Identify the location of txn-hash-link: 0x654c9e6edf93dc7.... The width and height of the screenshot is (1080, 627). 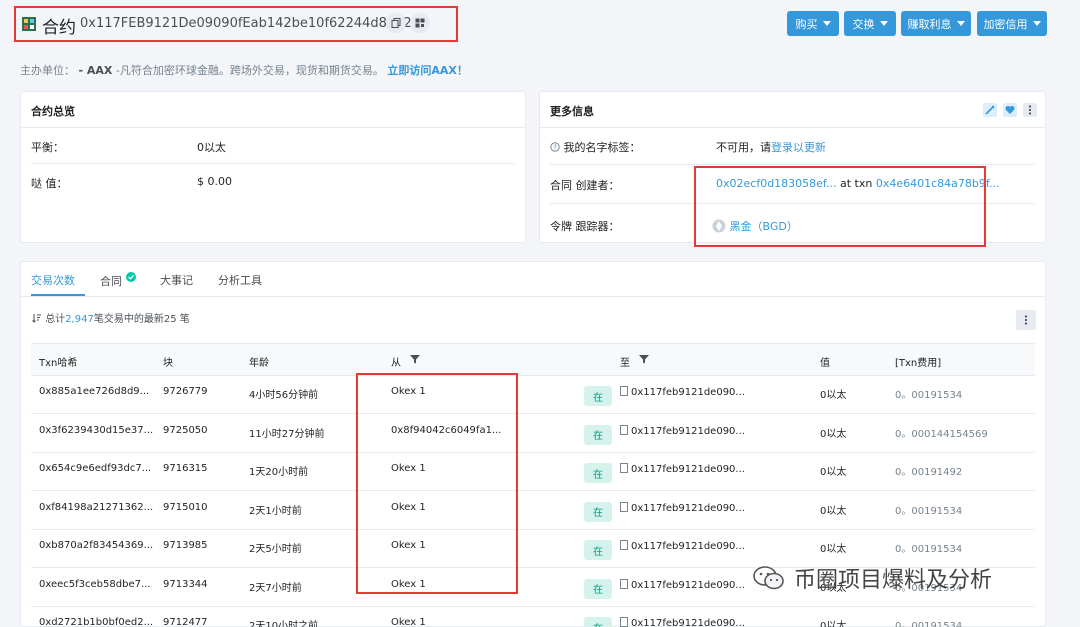
(95, 468).